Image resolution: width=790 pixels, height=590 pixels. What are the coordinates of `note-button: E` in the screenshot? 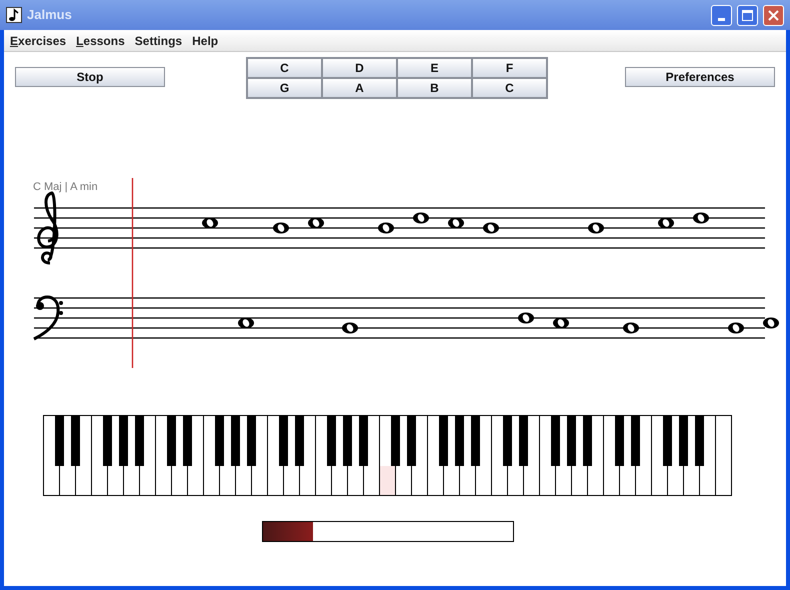 It's located at (434, 68).